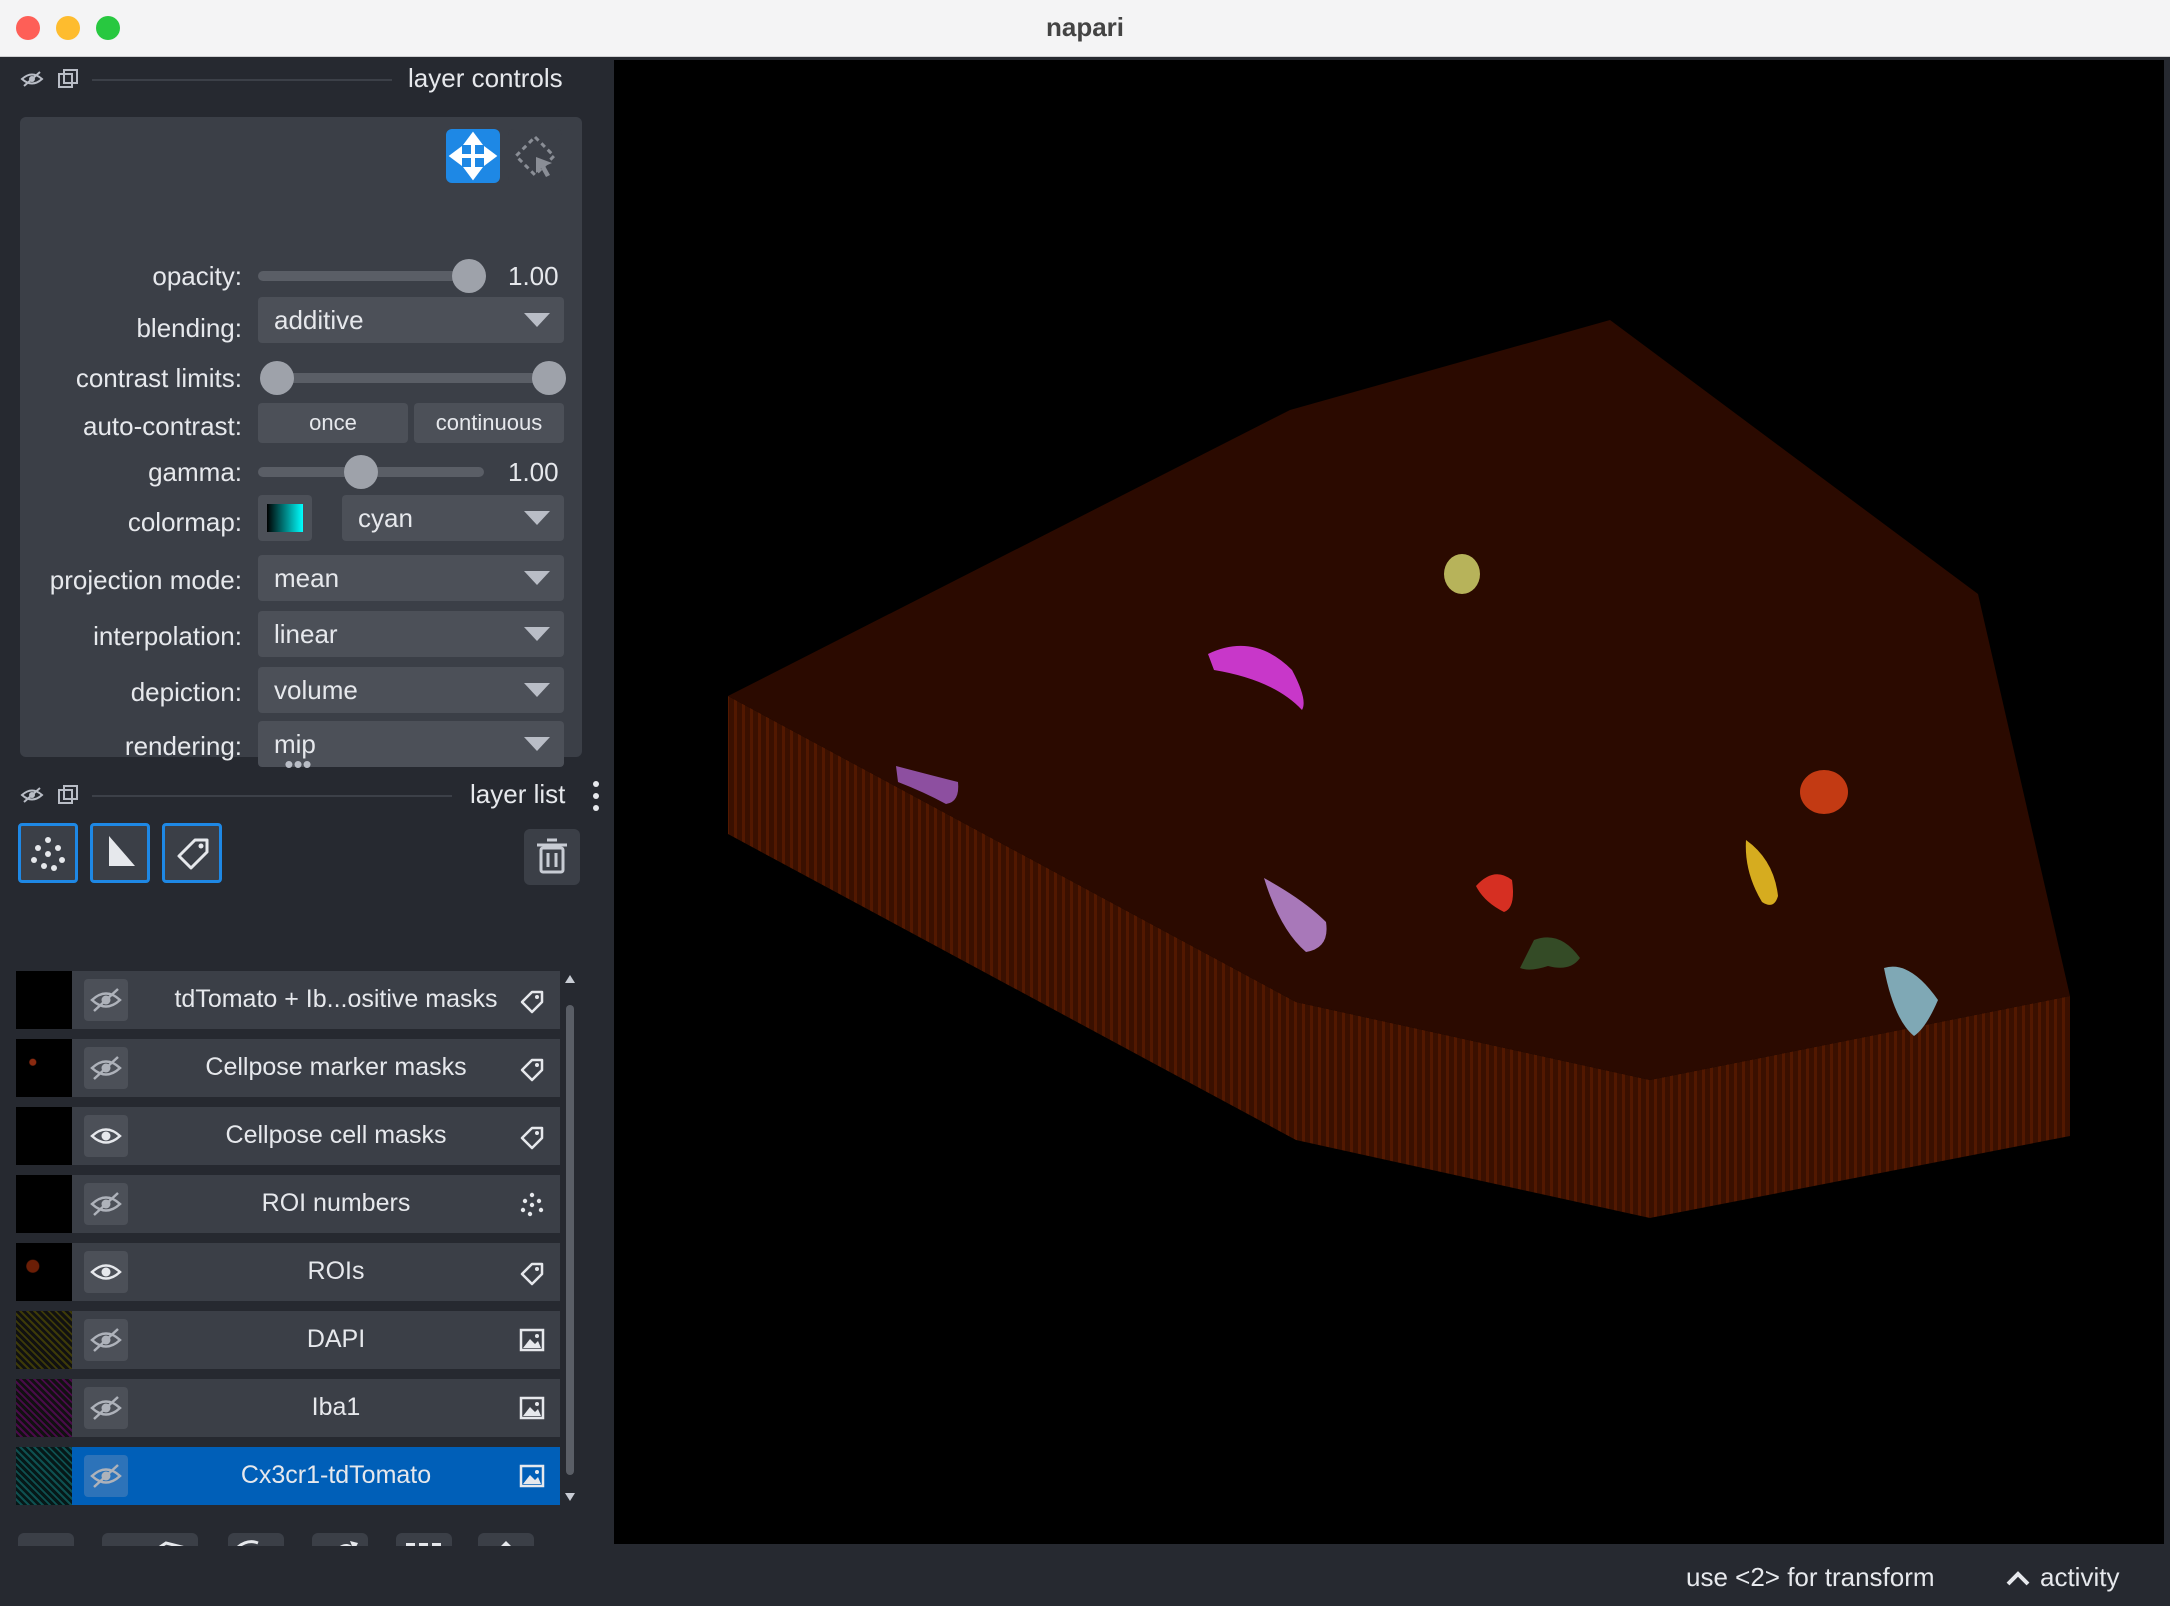 This screenshot has height=1606, width=2170. I want to click on title-bar: napari, so click(1085, 28).